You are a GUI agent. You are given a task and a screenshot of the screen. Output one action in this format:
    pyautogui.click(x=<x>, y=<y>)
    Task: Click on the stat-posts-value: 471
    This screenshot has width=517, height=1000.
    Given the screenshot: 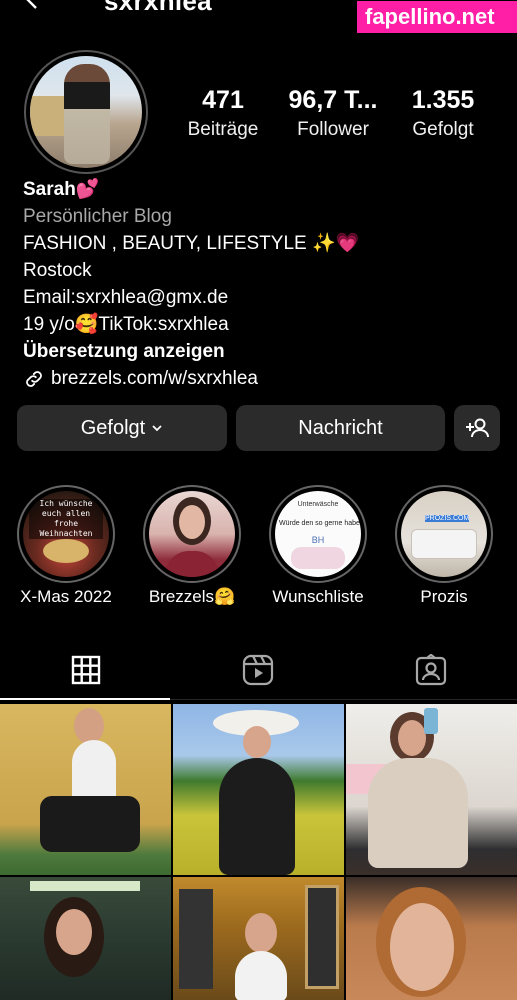 What is the action you would take?
    pyautogui.click(x=223, y=100)
    